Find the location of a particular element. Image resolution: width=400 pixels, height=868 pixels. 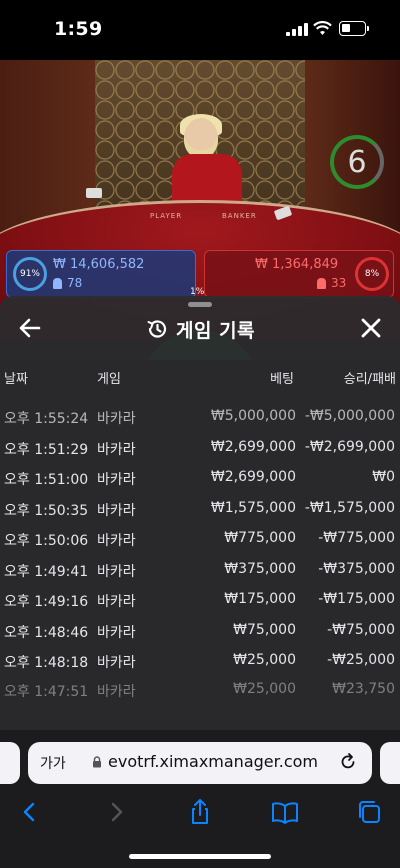

sheet-title-wrap: 게임 기록 is located at coordinates (200, 329).